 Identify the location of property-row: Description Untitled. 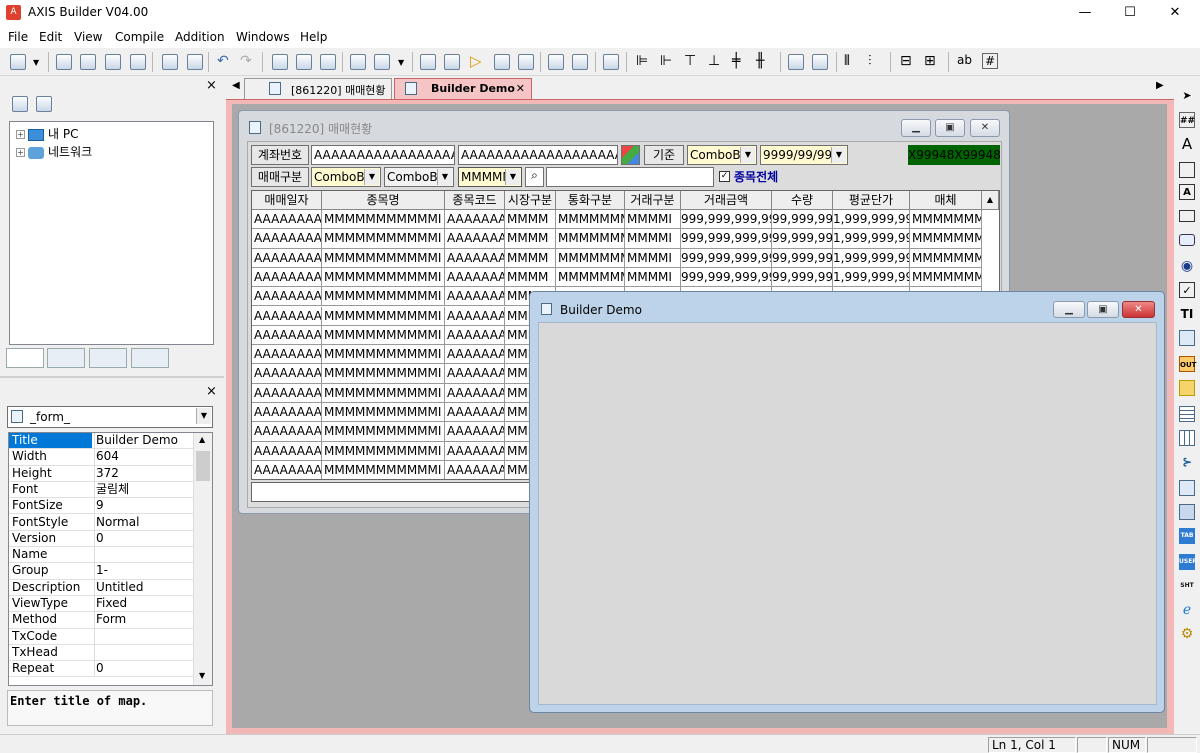
(102, 587).